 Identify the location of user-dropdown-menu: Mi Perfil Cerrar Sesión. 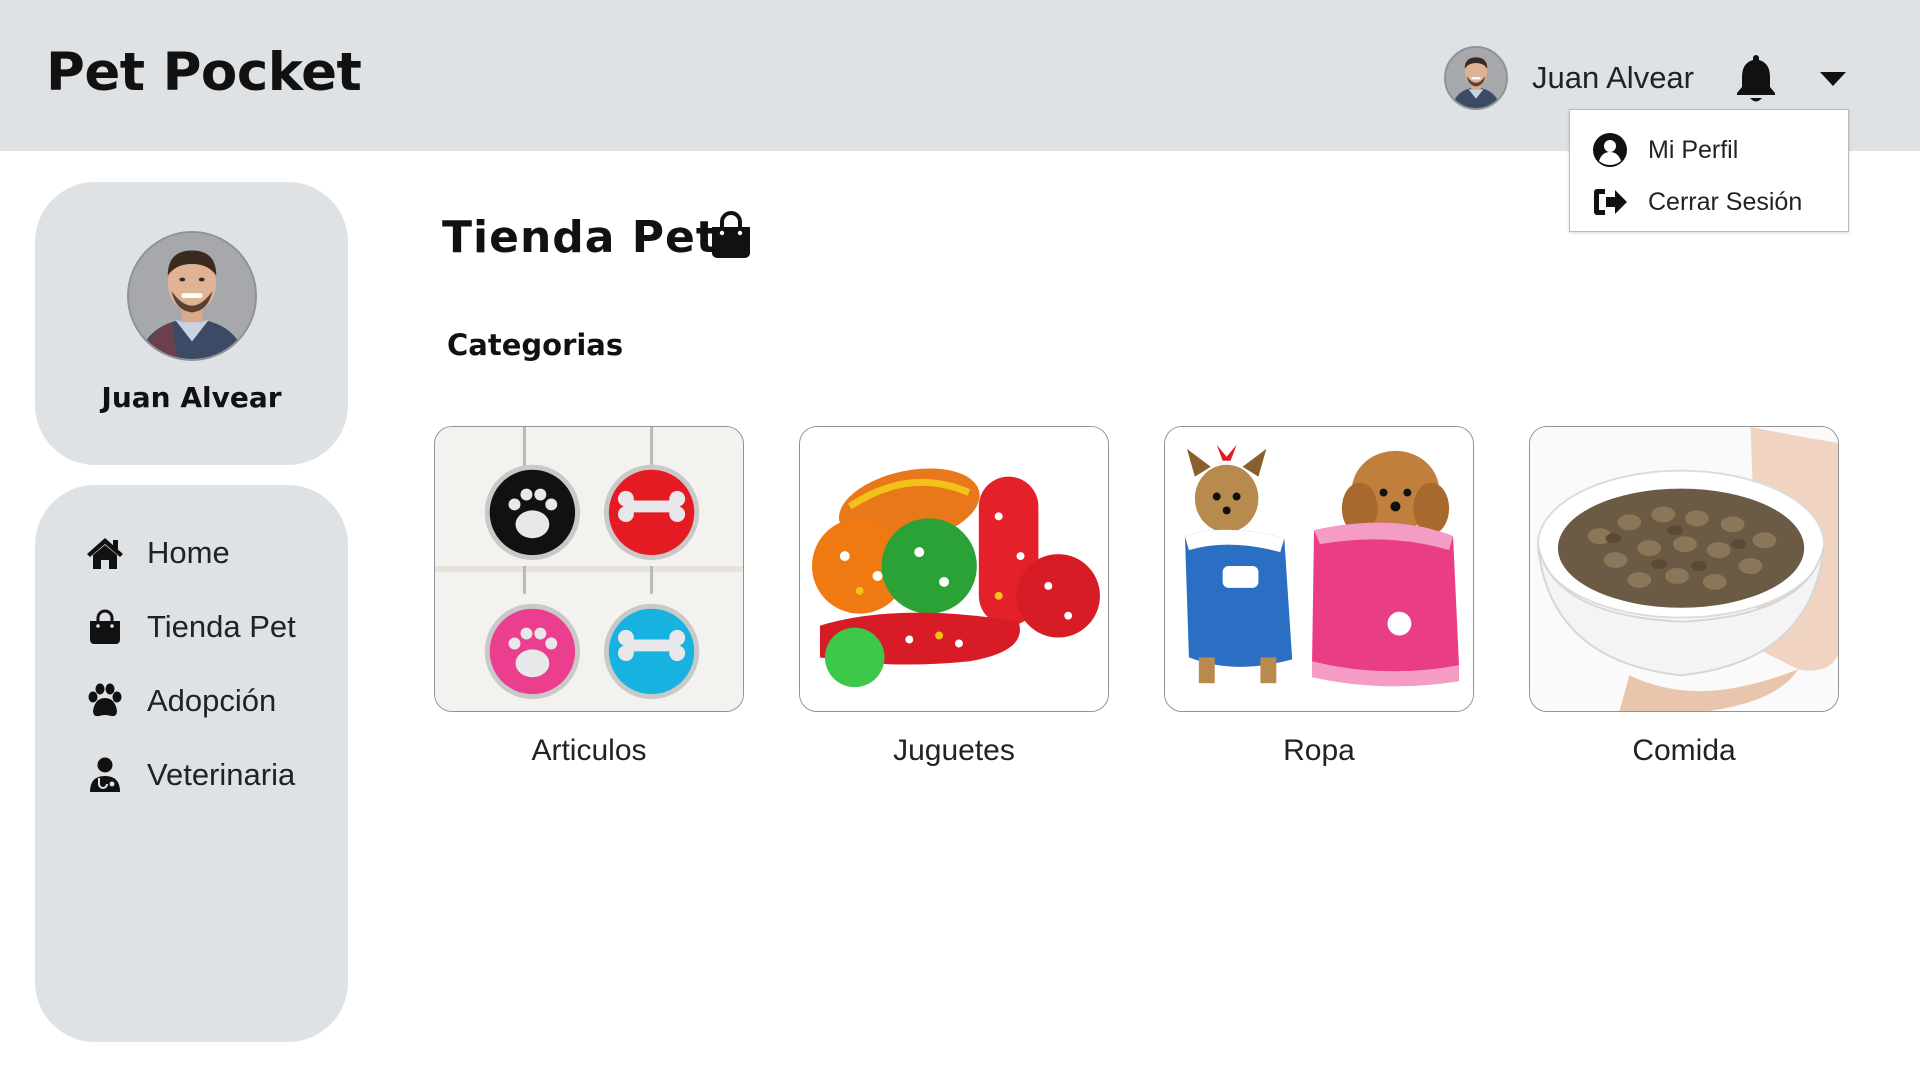
(1709, 170).